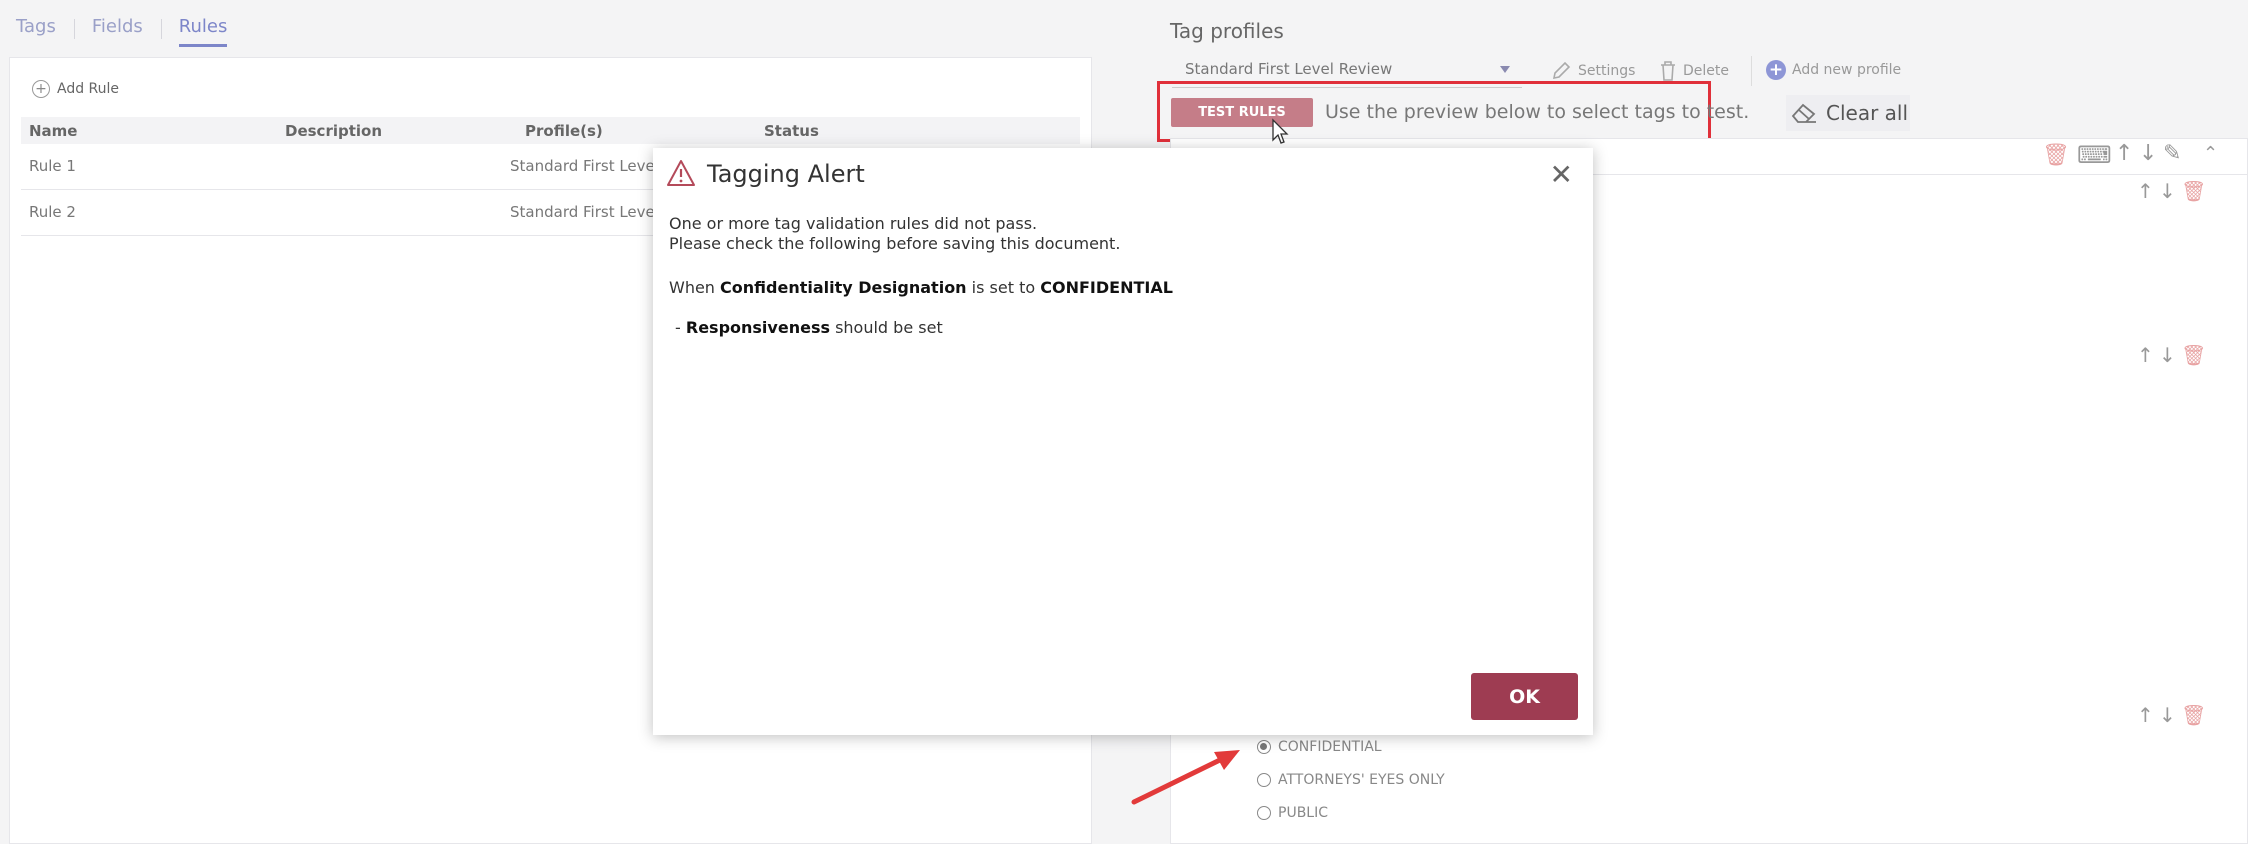  I want to click on add-new-profile-label: Add new profile, so click(1847, 70).